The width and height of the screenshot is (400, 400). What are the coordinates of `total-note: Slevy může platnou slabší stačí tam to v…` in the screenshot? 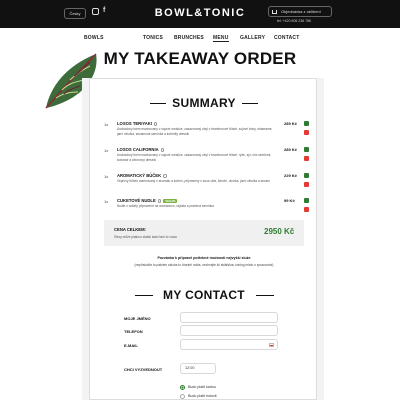 It's located at (146, 237).